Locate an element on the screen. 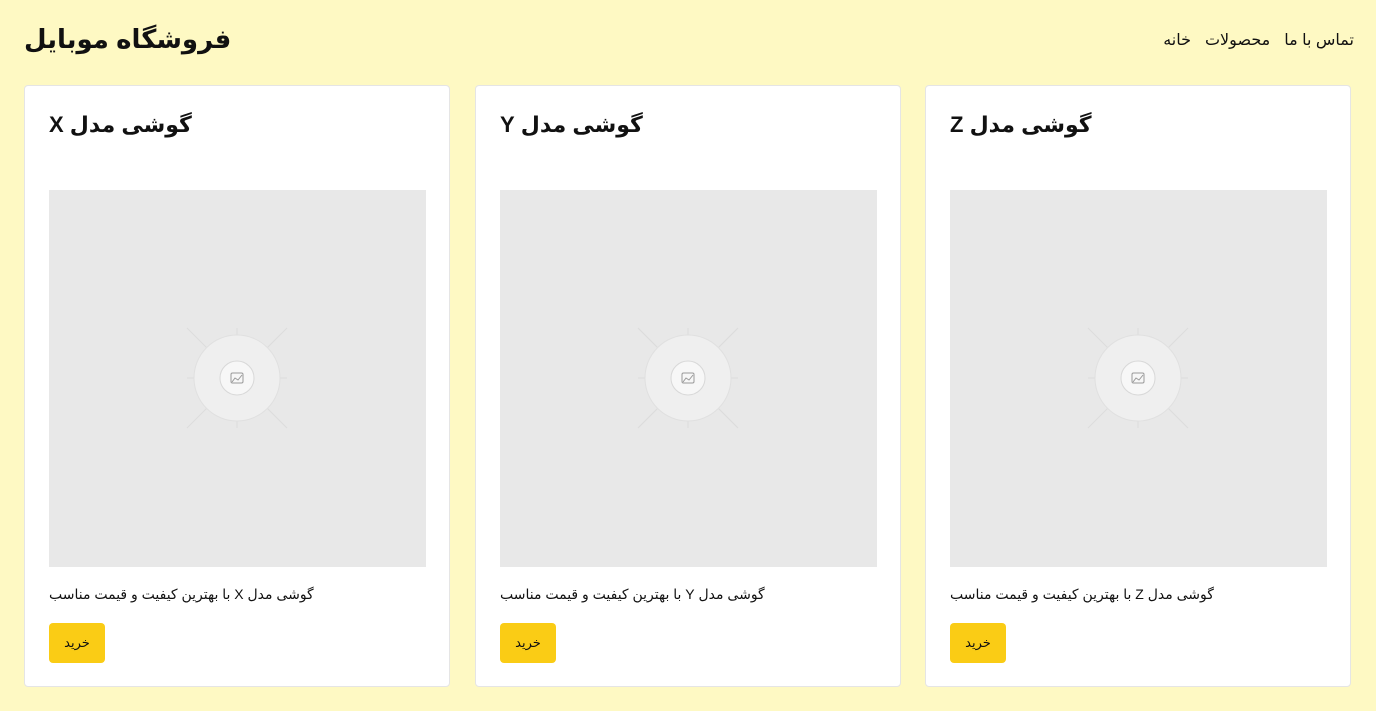 Image resolution: width=1376 pixels, height=711 pixels. nav-link-contact: تماس با ما is located at coordinates (1319, 40).